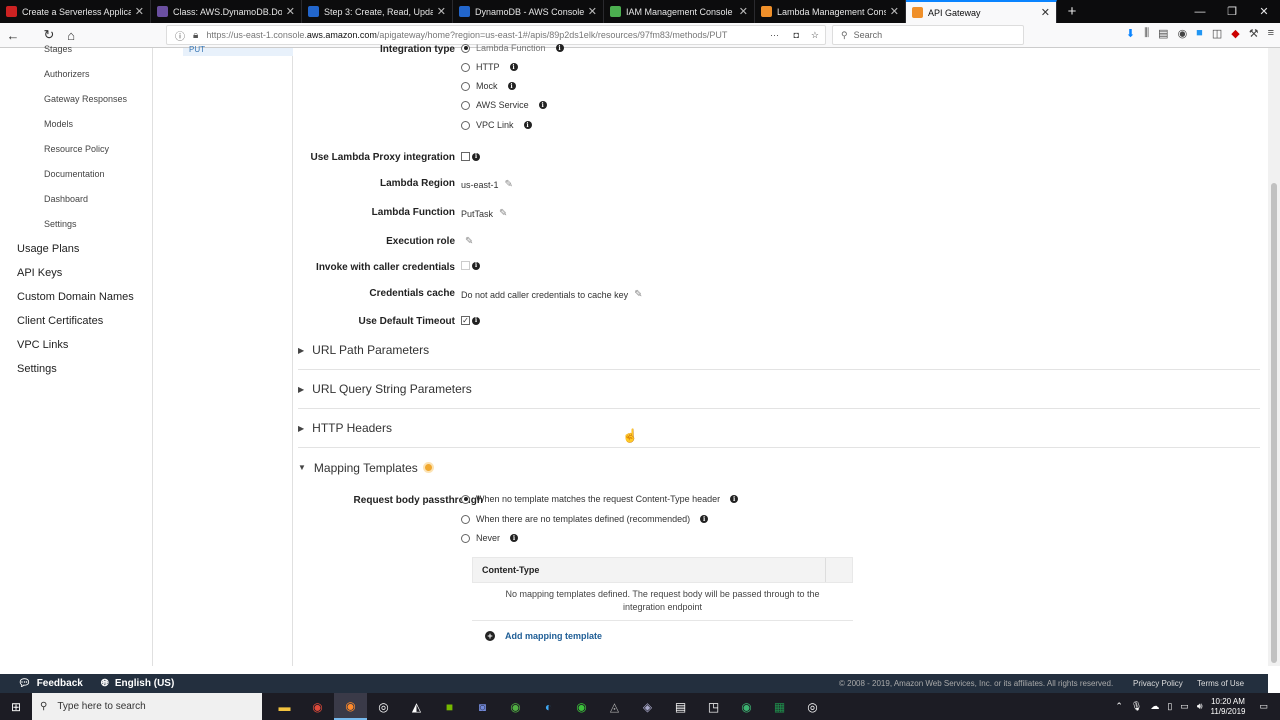 This screenshot has width=1280, height=720. Describe the element at coordinates (465, 499) in the screenshot. I see `radio-no-match` at that location.